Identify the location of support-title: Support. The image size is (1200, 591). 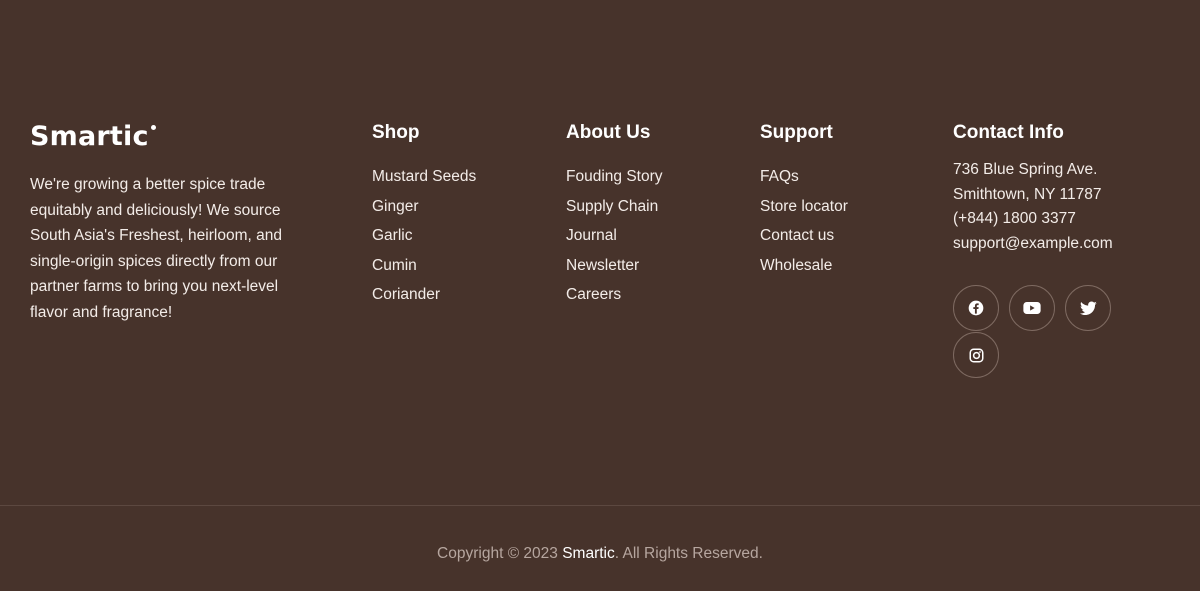
(796, 132).